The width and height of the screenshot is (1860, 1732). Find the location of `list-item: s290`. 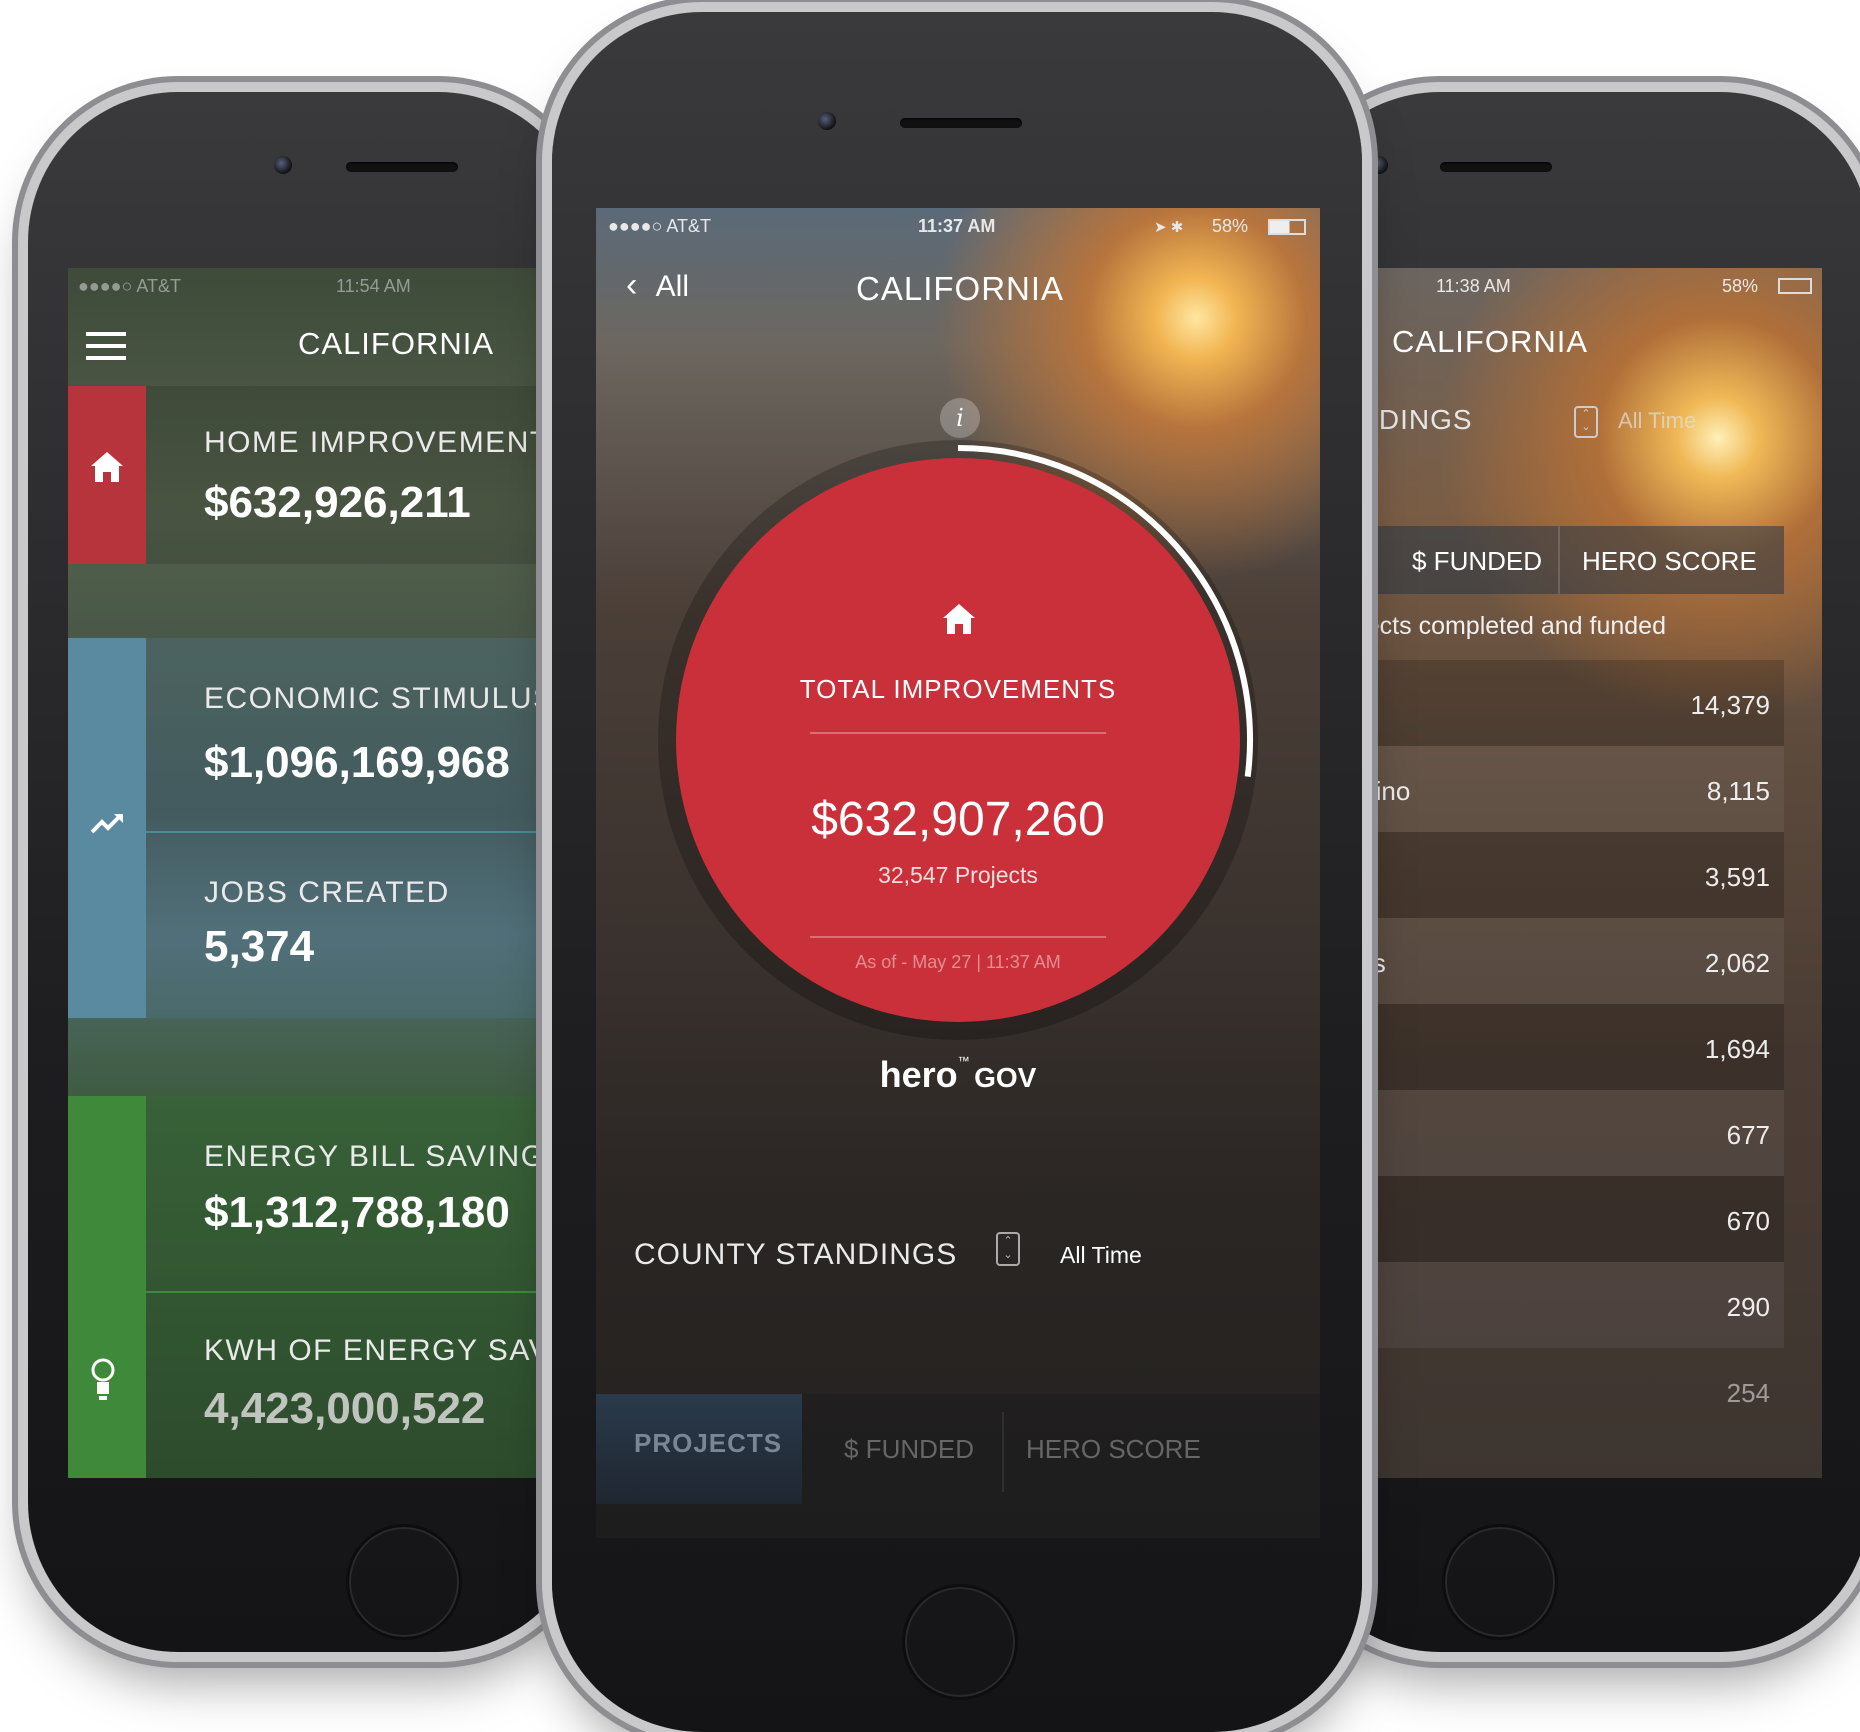

list-item: s290 is located at coordinates (1561, 1305).